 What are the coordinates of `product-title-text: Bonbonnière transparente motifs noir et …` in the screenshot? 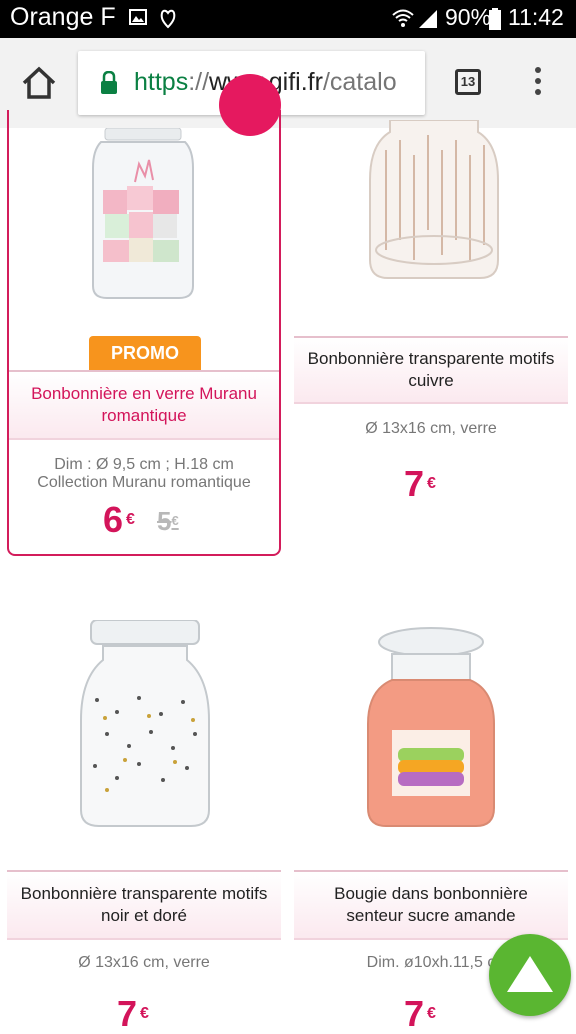 It's located at (144, 904).